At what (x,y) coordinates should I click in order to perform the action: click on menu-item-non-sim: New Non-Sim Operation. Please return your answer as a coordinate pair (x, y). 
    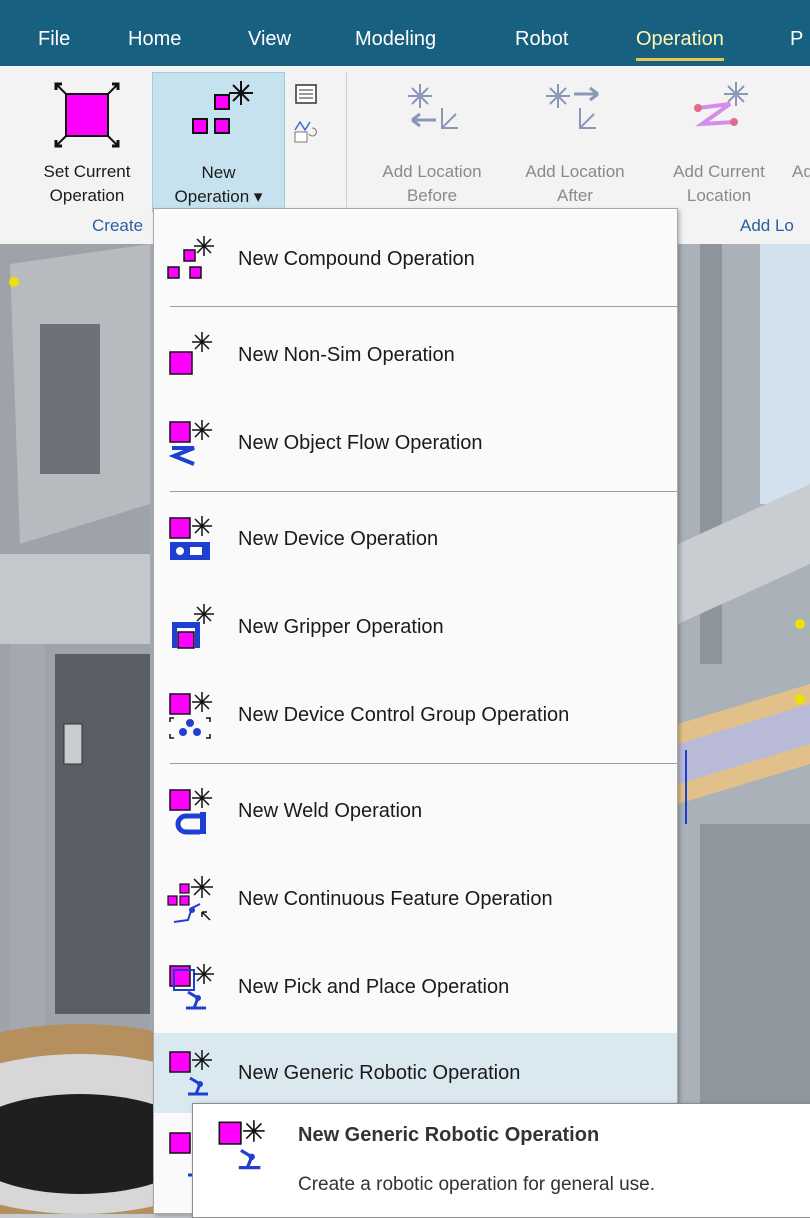
    Looking at the image, I should click on (415, 355).